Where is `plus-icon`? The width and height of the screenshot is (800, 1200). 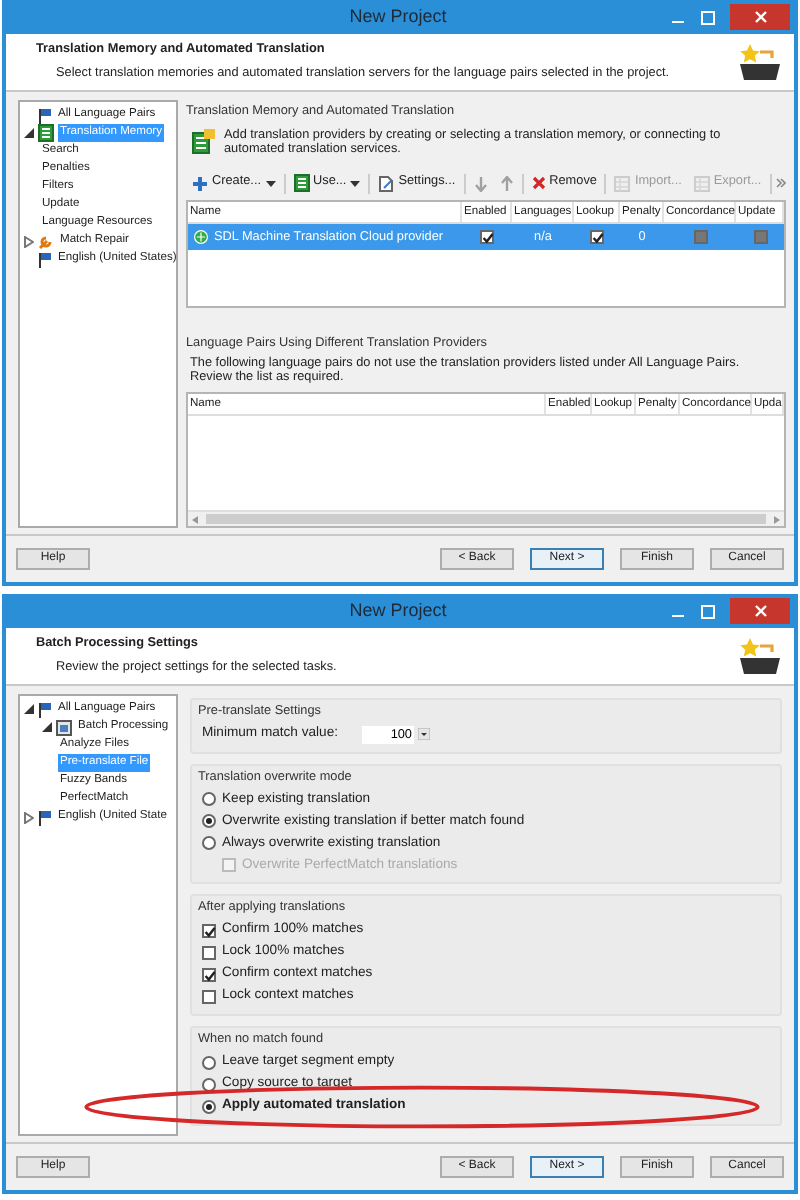 plus-icon is located at coordinates (200, 183).